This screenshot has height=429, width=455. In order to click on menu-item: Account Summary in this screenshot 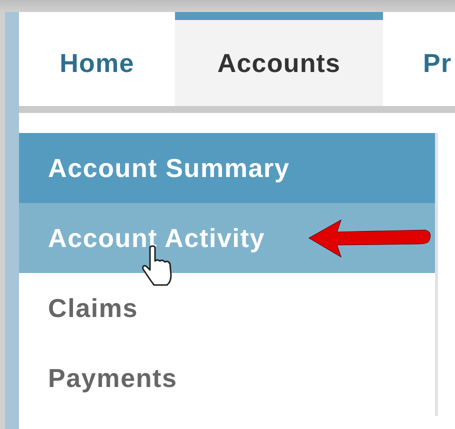, I will do `click(227, 168)`.